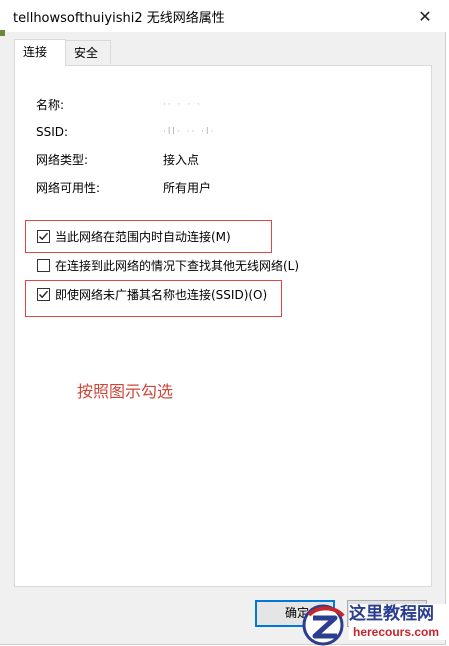  What do you see at coordinates (43, 265) in the screenshot?
I see `find-other-networks-checkbox` at bounding box center [43, 265].